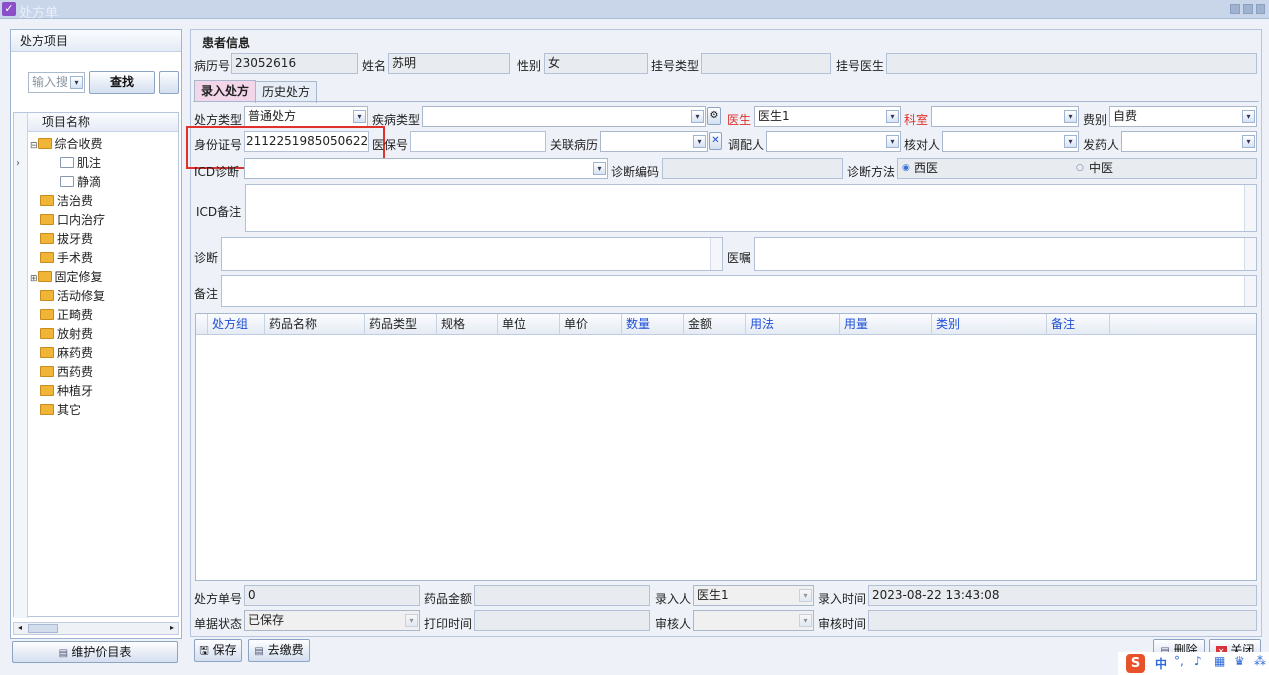 The image size is (1269, 675). Describe the element at coordinates (1179, 661) in the screenshot. I see `punctuation-icon: °,` at that location.